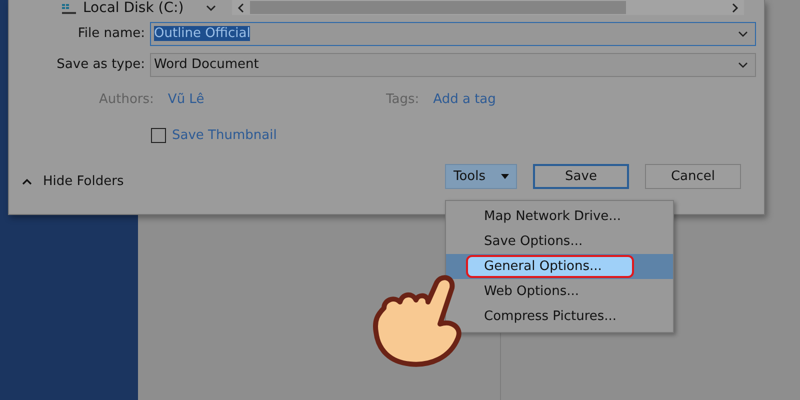  Describe the element at coordinates (488, 7) in the screenshot. I see `horizontal-scrollbar` at that location.